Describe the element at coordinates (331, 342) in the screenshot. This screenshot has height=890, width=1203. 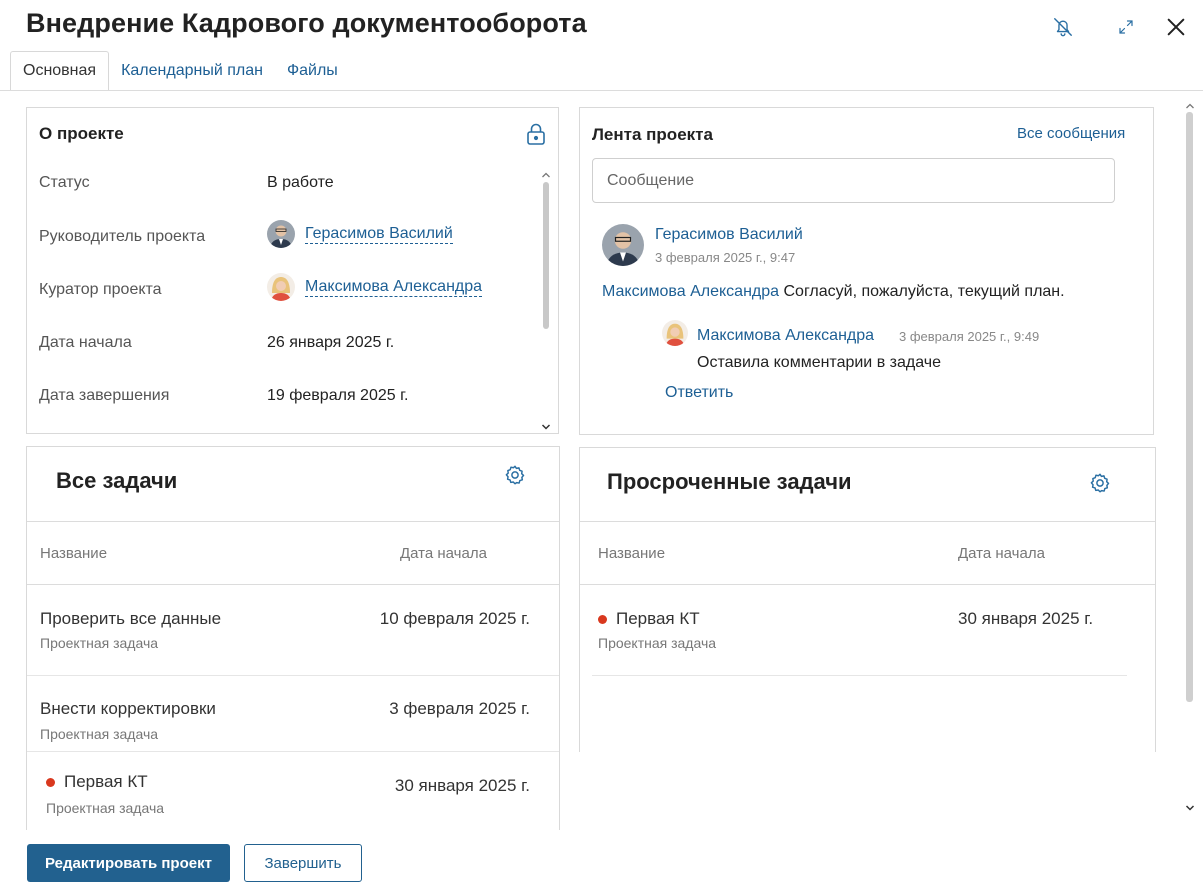
I see `start-date-value: 26 января 2025 г.` at that location.